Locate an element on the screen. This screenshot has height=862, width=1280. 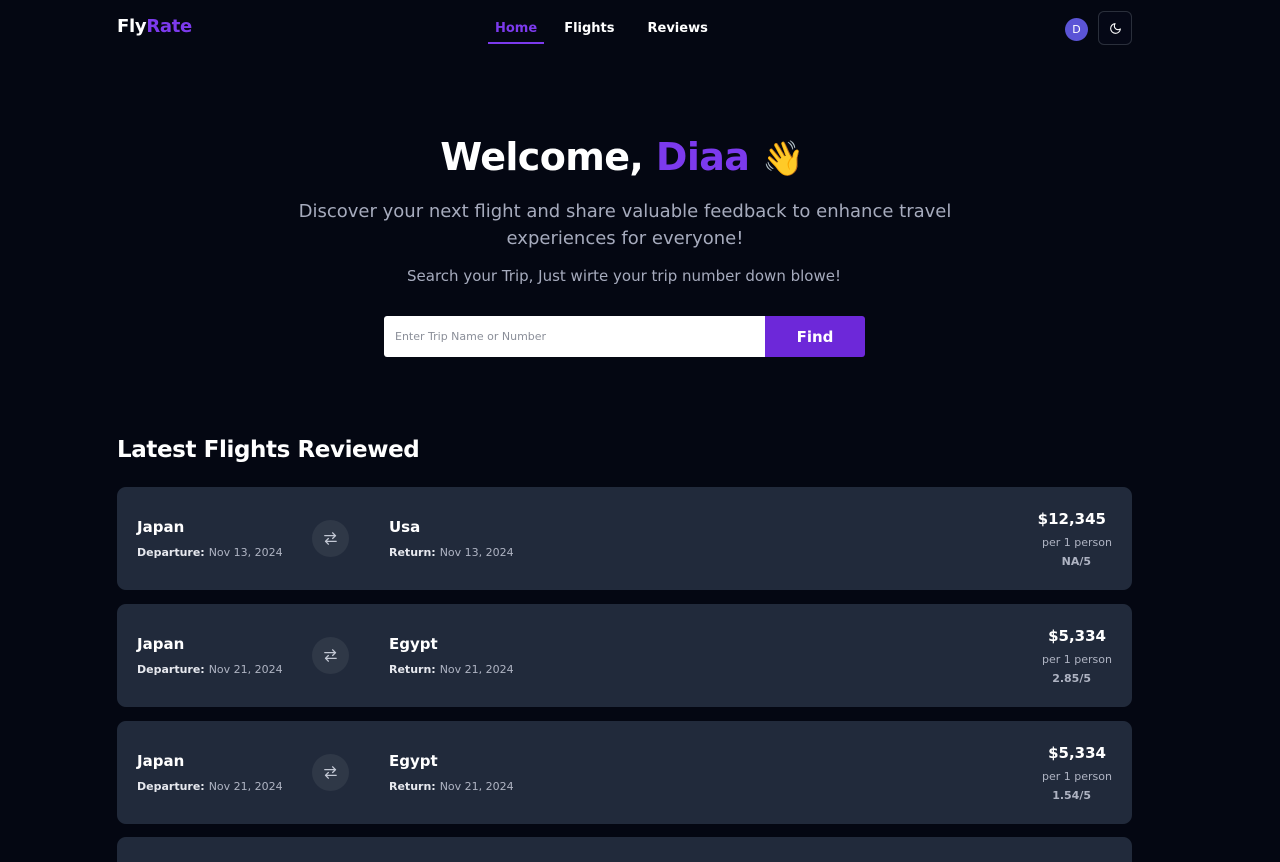
departure-date: Nov 13, 2024 is located at coordinates (245, 552).